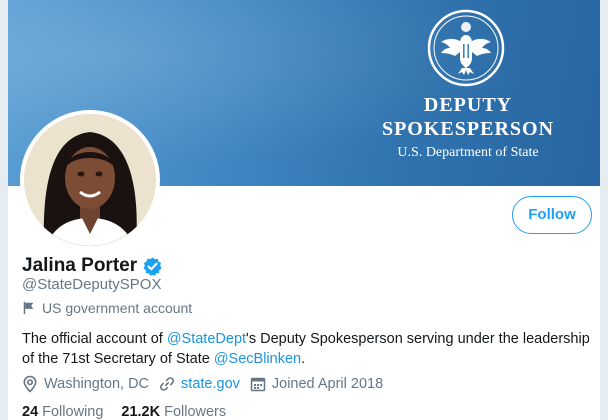 The image size is (608, 420). I want to click on bio-text-3: ., so click(303, 359).